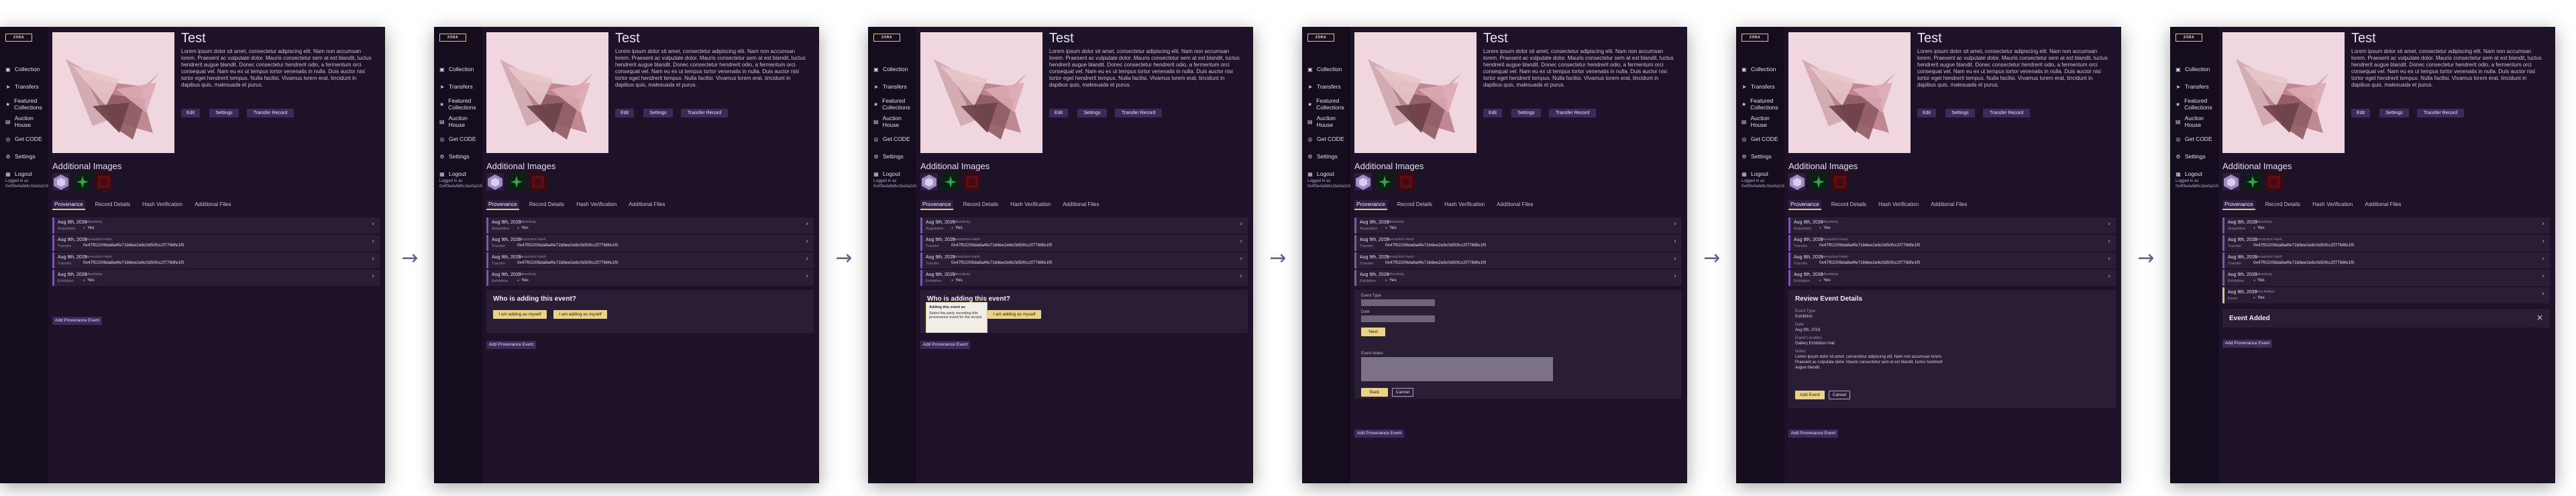 This screenshot has height=496, width=2576. I want to click on next-button: Next, so click(1373, 332).